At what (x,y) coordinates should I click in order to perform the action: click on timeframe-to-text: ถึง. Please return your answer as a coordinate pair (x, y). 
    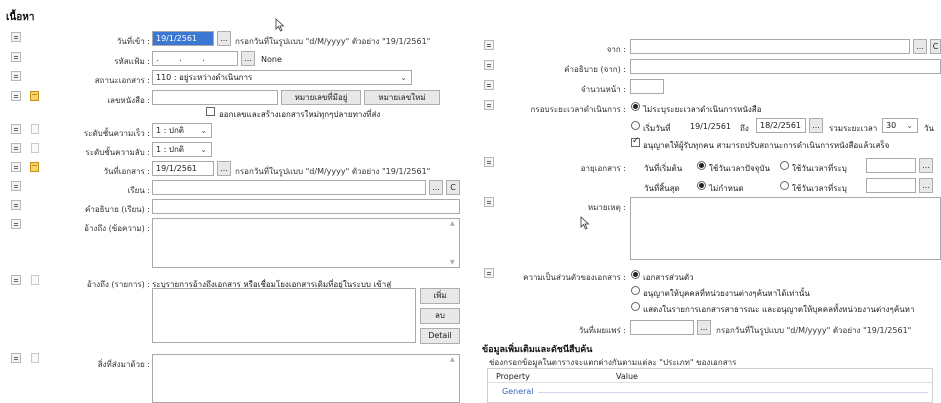
    Looking at the image, I should click on (744, 128).